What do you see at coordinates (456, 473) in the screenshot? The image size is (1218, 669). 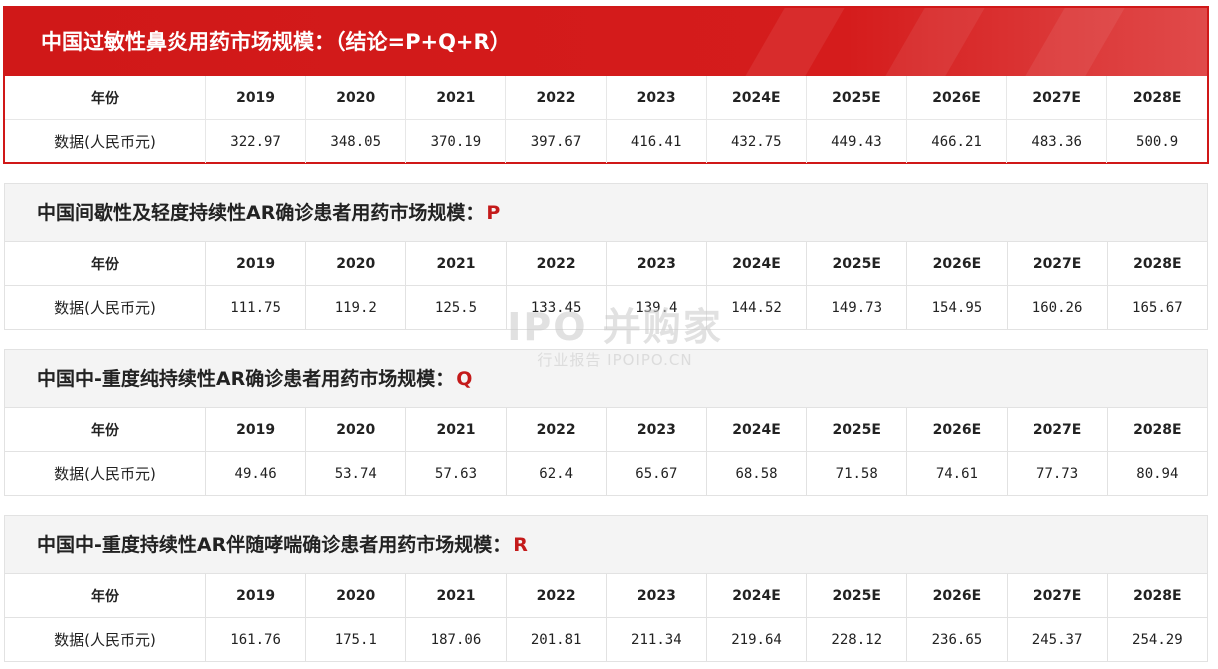 I see `value-cell: 57.63` at bounding box center [456, 473].